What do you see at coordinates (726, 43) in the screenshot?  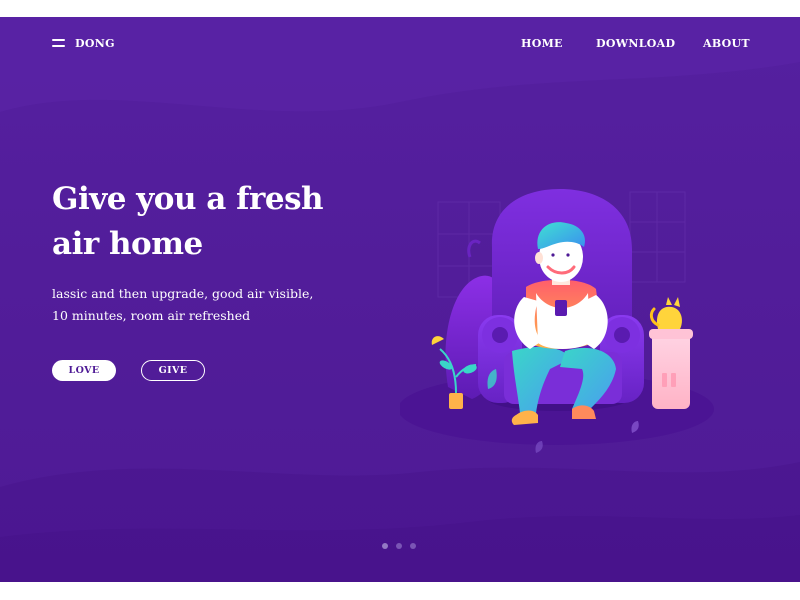 I see `nav-link-about: ABOUT` at bounding box center [726, 43].